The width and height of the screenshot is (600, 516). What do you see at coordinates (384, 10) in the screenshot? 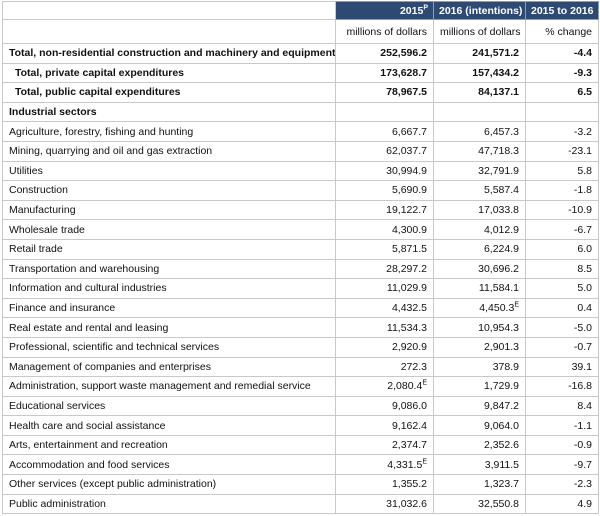
I see `header-2015: 2015P` at bounding box center [384, 10].